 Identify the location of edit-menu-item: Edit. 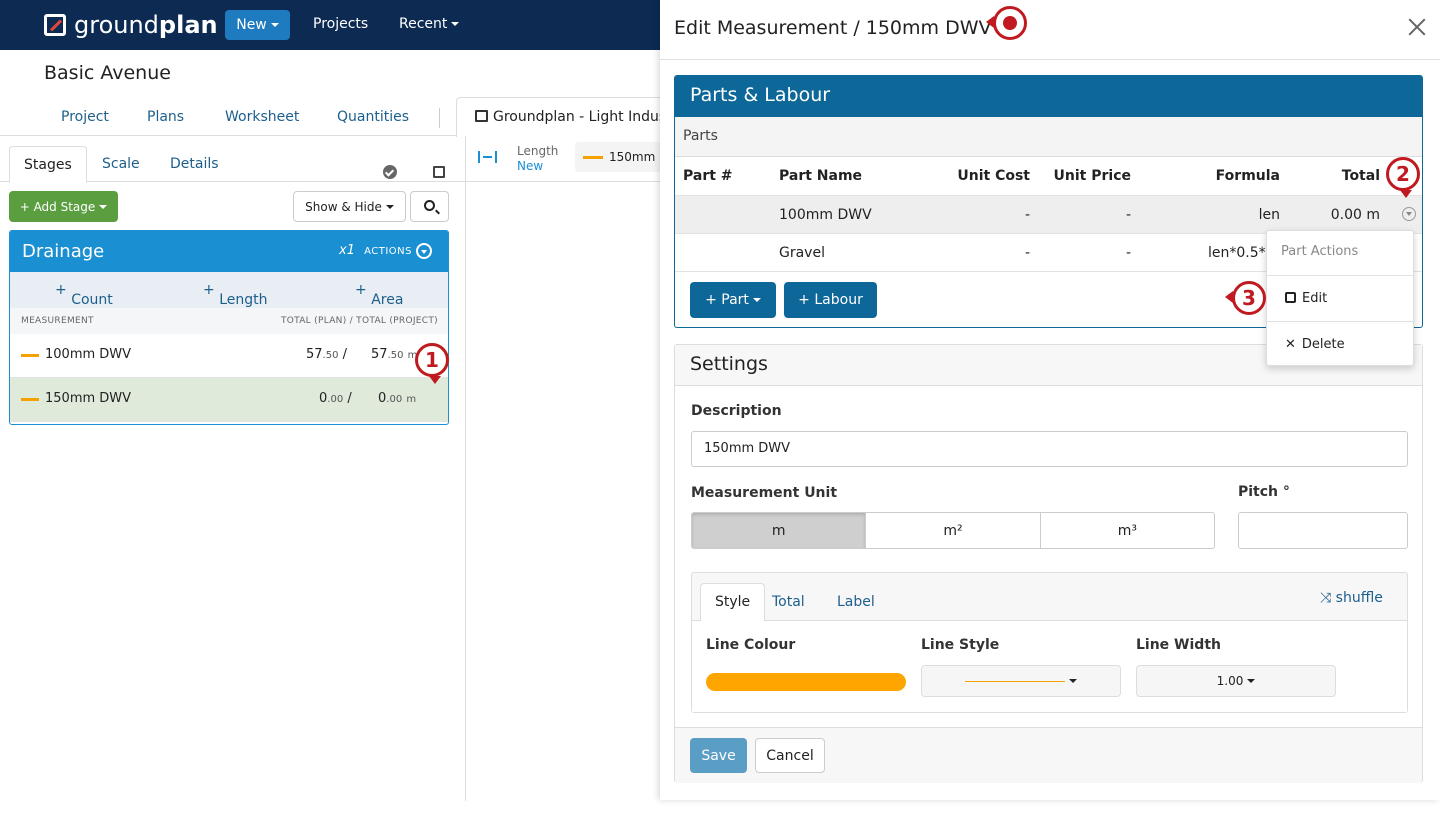
(1306, 298).